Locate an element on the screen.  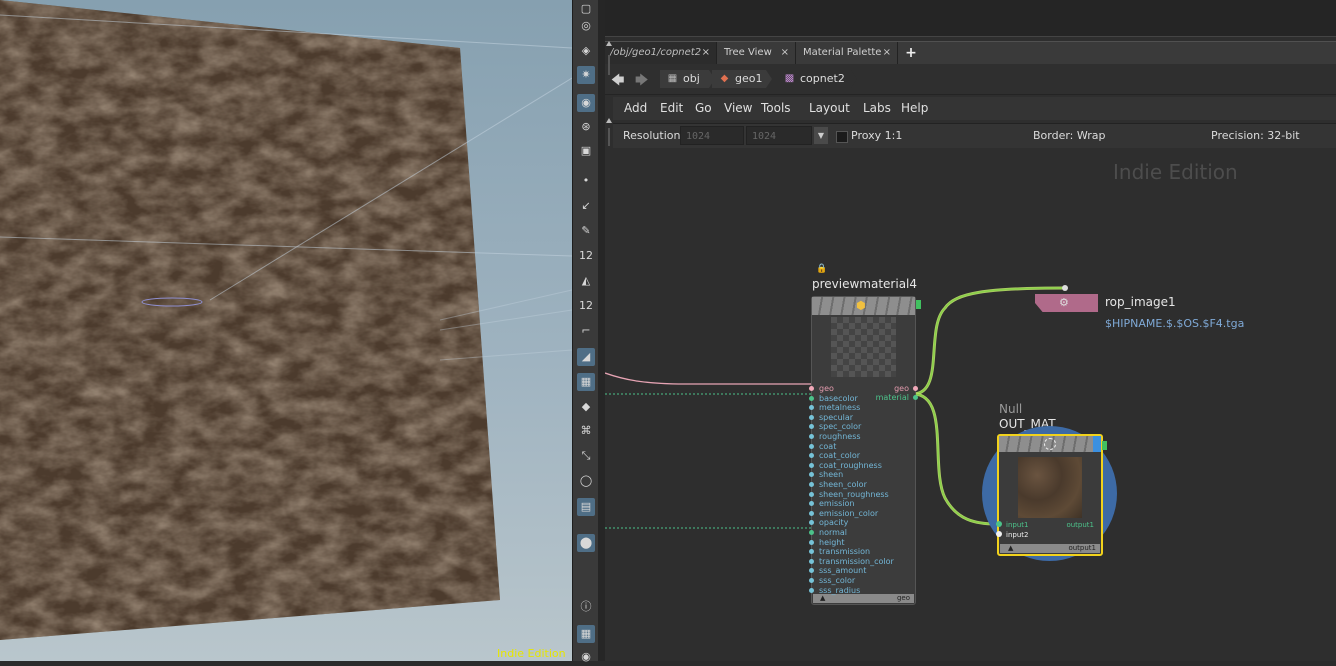
camera-tool-icon: ◉ is located at coordinates (586, 103).